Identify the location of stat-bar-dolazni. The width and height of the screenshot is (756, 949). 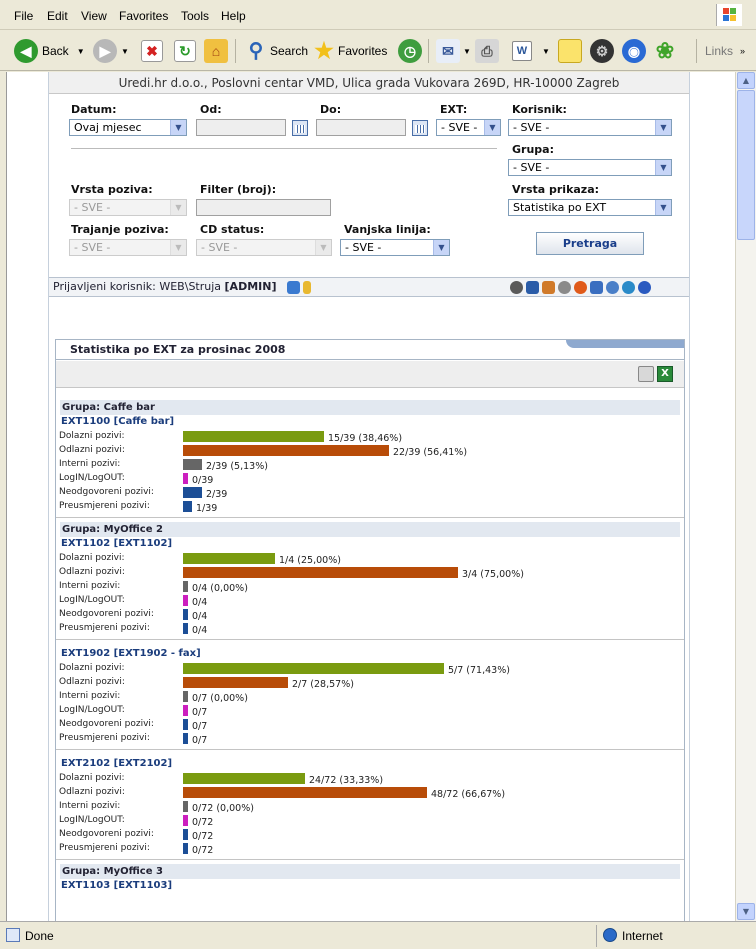
(229, 558).